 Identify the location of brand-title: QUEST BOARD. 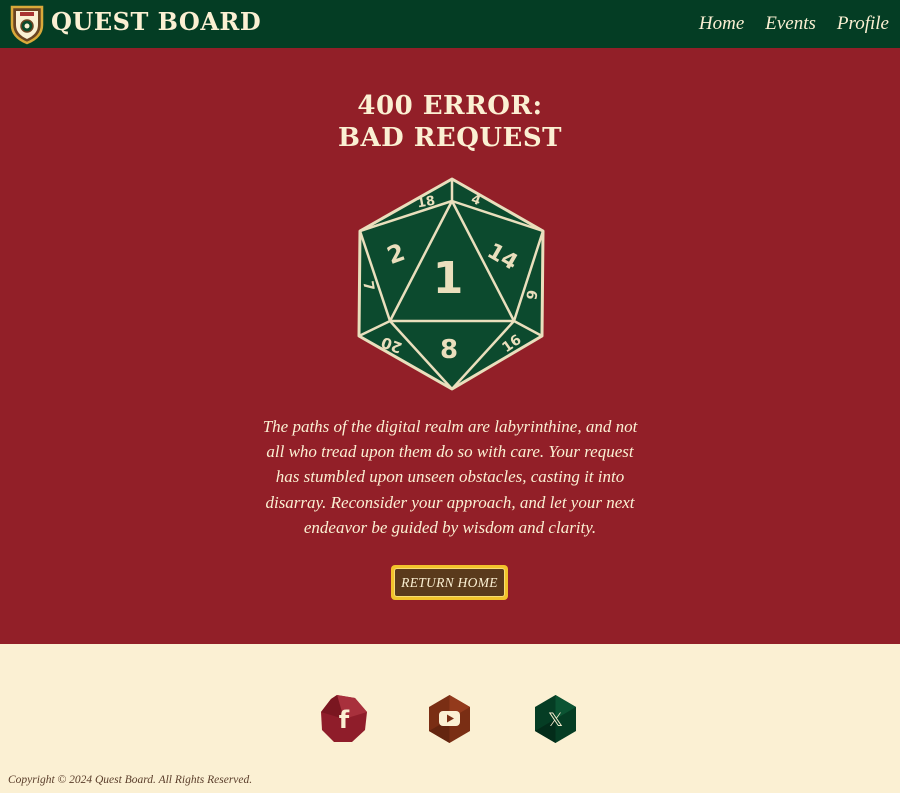
(156, 22).